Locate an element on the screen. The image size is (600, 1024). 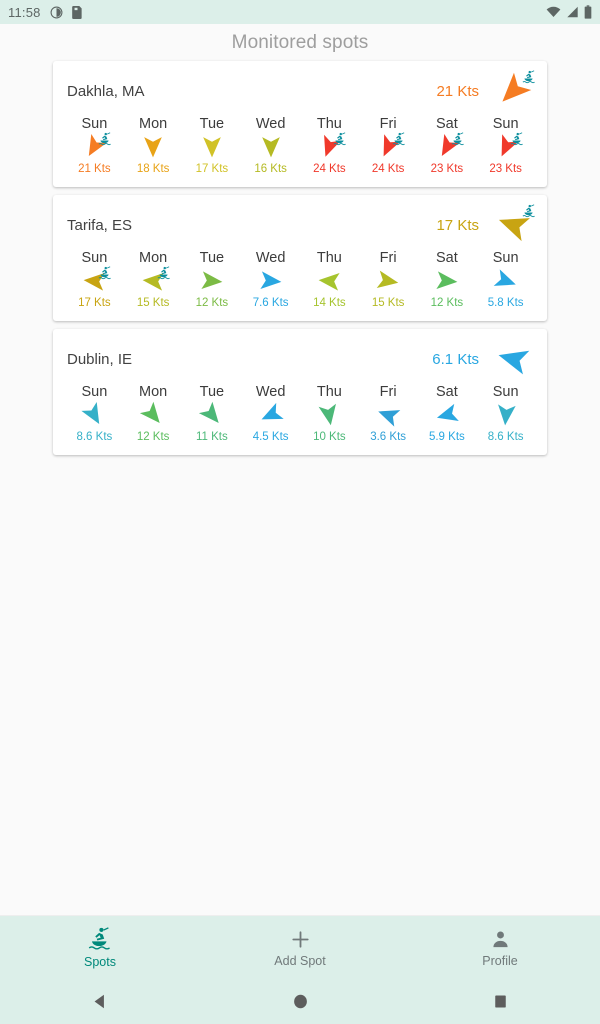
forecast-day: Mon 12 Kts is located at coordinates (153, 414).